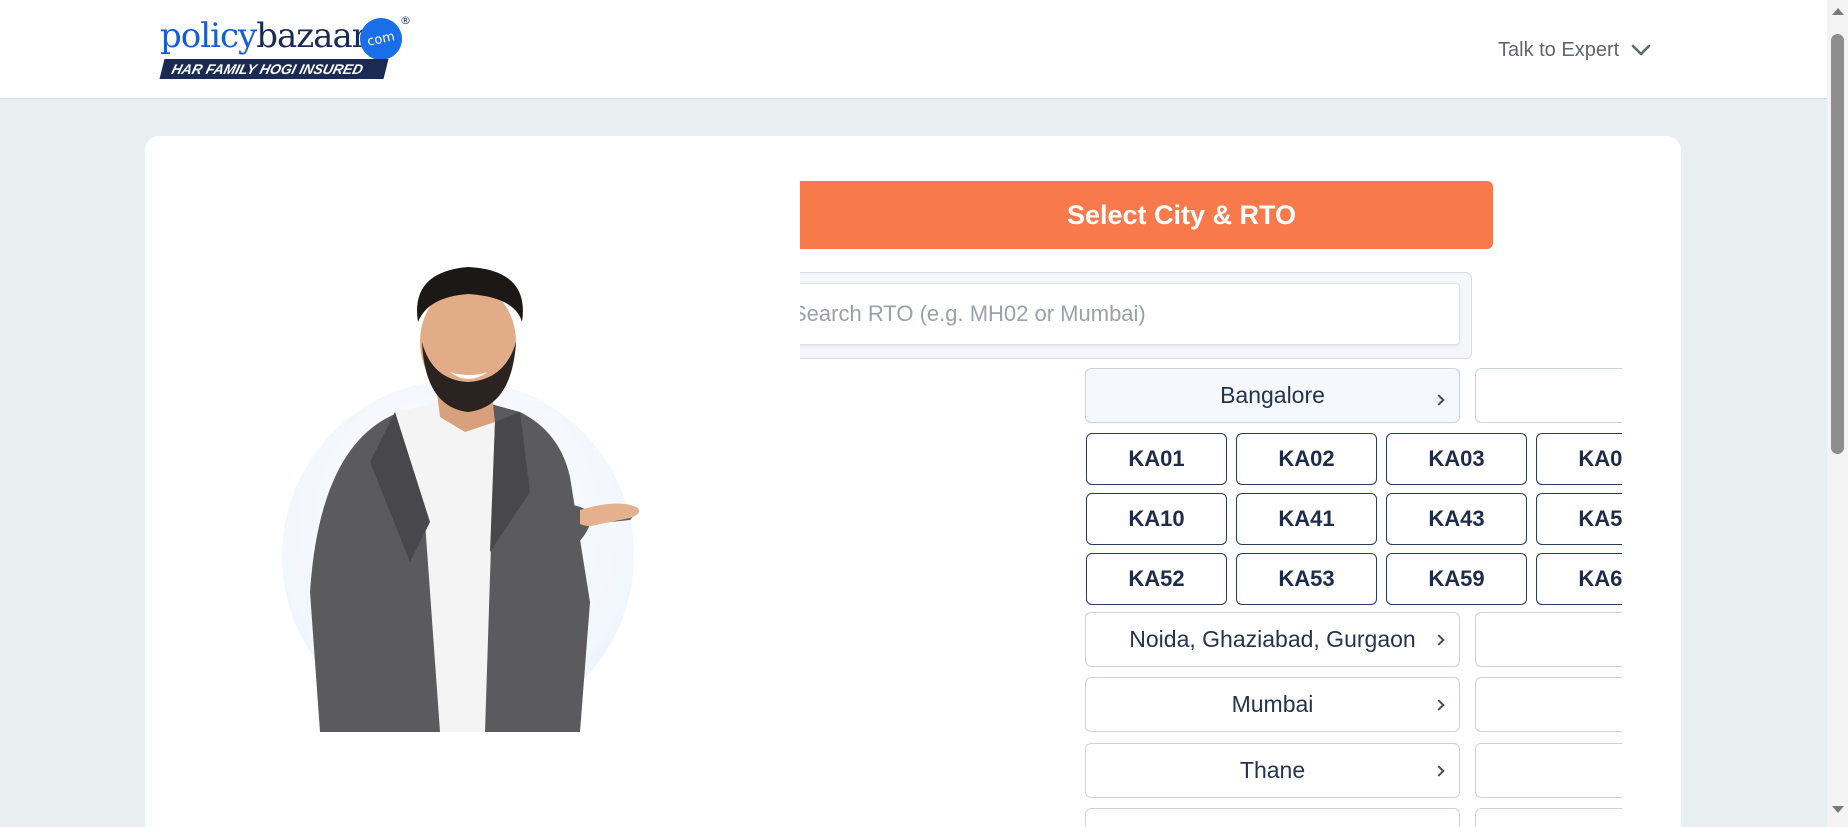  What do you see at coordinates (1146, 215) in the screenshot?
I see `select-city-rto-title: Select City & RTO` at bounding box center [1146, 215].